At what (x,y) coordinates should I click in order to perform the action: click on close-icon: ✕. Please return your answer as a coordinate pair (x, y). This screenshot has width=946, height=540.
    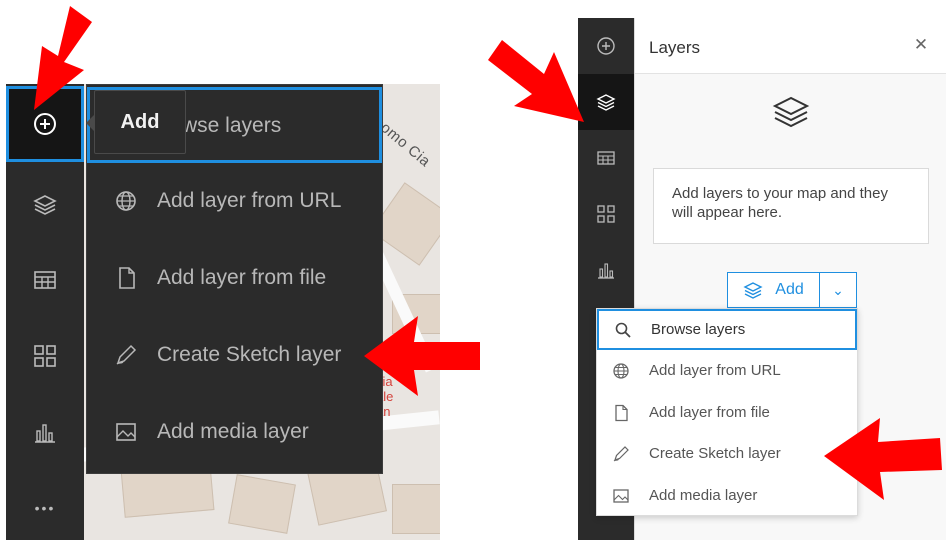
    Looking at the image, I should click on (921, 45).